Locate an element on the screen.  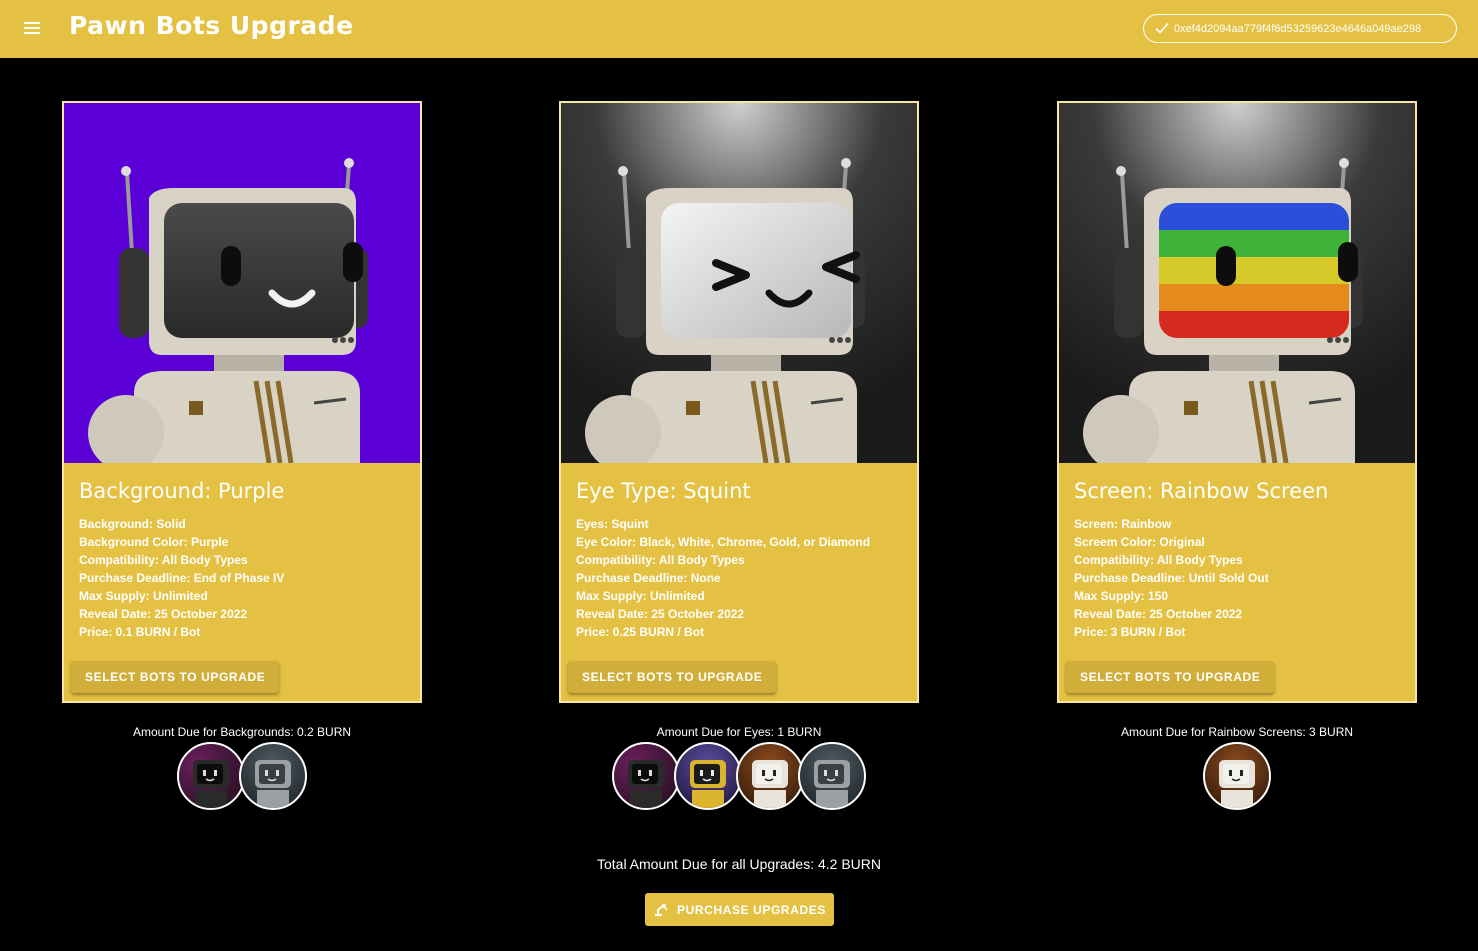
amount-due: Amount Due for Rainbow Screens: 3 BURN is located at coordinates (1237, 732).